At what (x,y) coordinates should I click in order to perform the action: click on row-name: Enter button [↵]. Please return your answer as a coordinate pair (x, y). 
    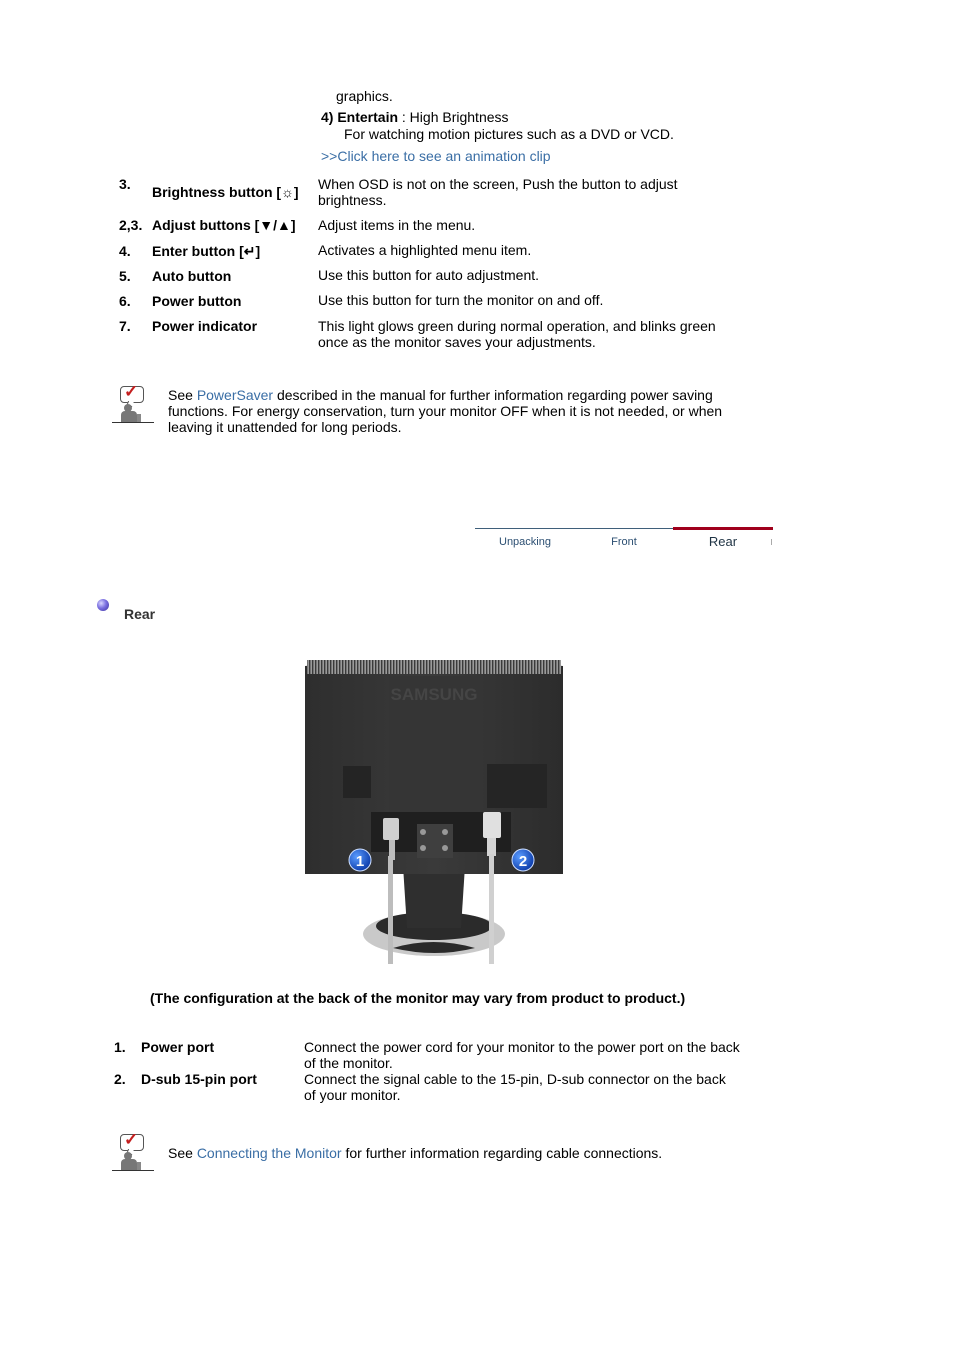
    Looking at the image, I should click on (206, 251).